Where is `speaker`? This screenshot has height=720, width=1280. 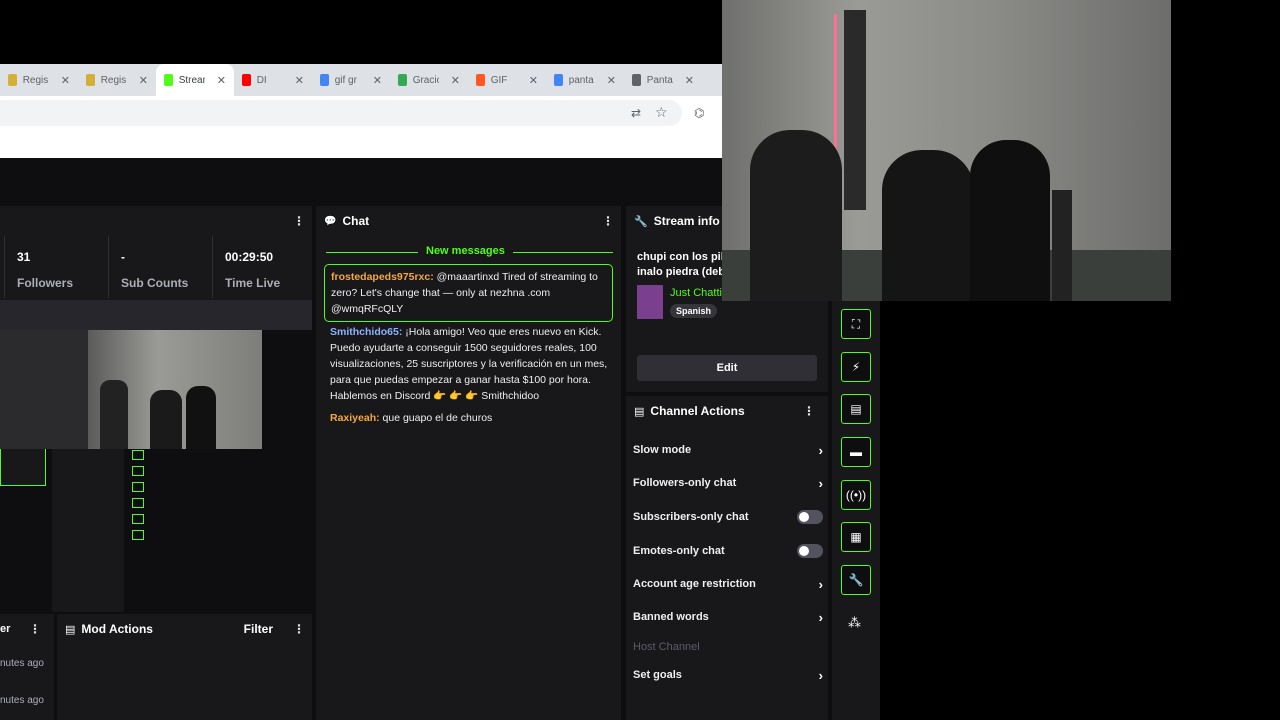 speaker is located at coordinates (1062, 245).